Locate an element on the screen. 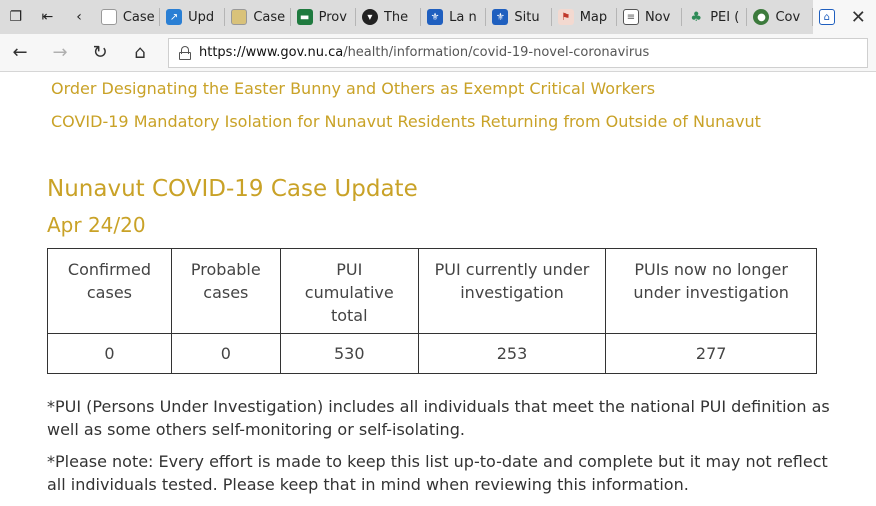 Image resolution: width=876 pixels, height=506 pixels. flag-icon: ▬ is located at coordinates (304, 17).